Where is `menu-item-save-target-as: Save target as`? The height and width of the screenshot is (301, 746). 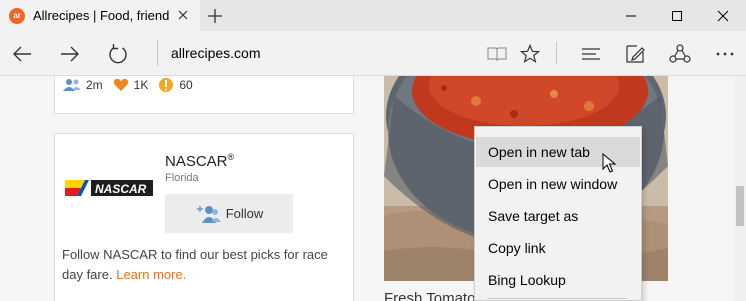
menu-item-save-target-as: Save target as is located at coordinates (558, 216).